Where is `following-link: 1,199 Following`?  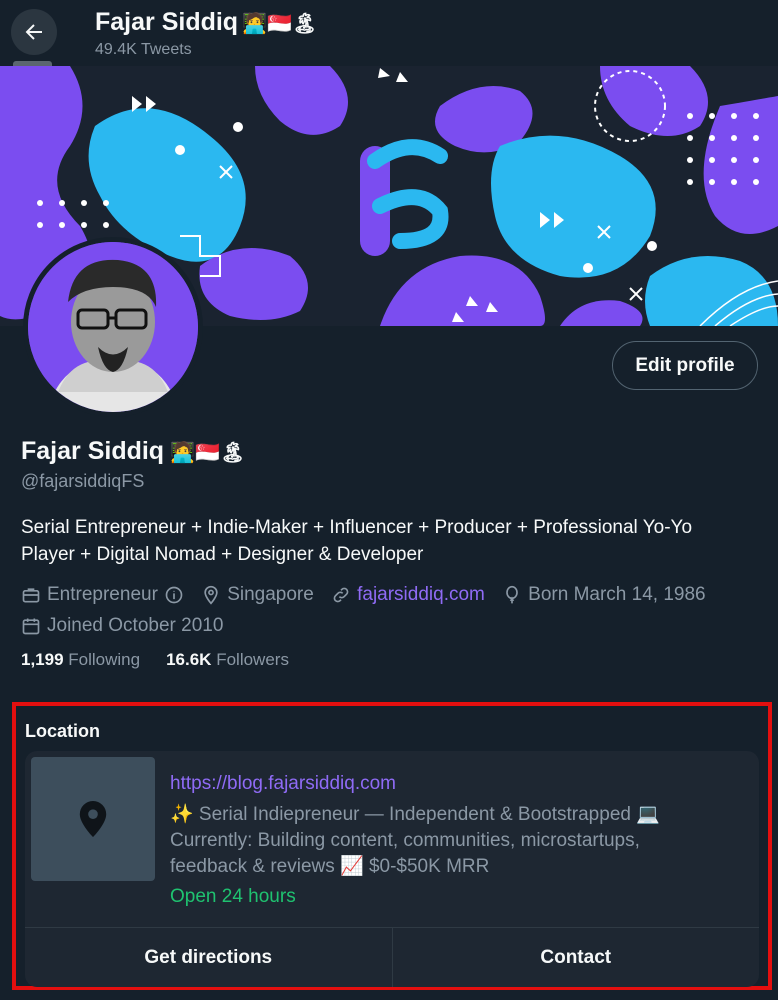
following-link: 1,199 Following is located at coordinates (80, 660).